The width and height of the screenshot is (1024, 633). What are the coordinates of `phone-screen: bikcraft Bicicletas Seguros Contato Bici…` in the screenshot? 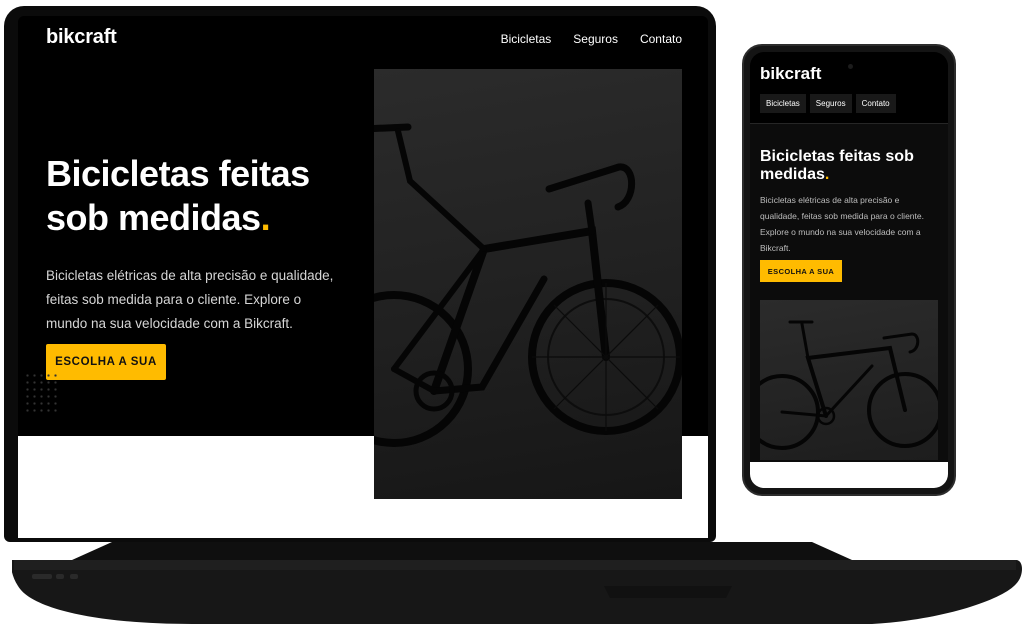 It's located at (849, 270).